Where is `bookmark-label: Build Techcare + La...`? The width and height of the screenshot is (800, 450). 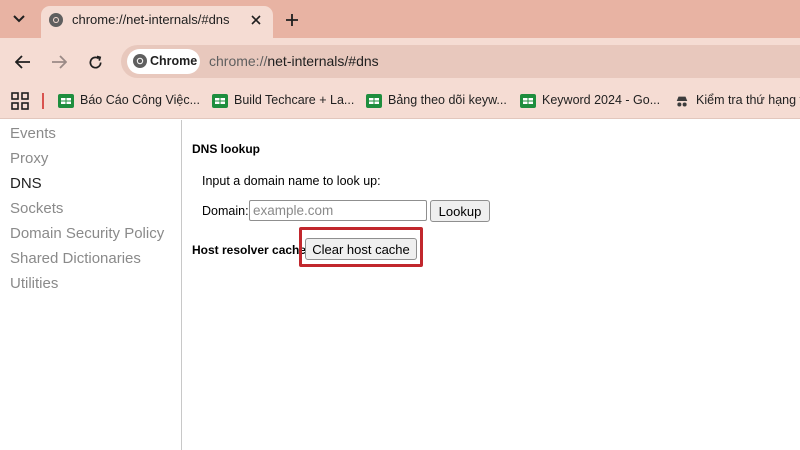 bookmark-label: Build Techcare + La... is located at coordinates (294, 100).